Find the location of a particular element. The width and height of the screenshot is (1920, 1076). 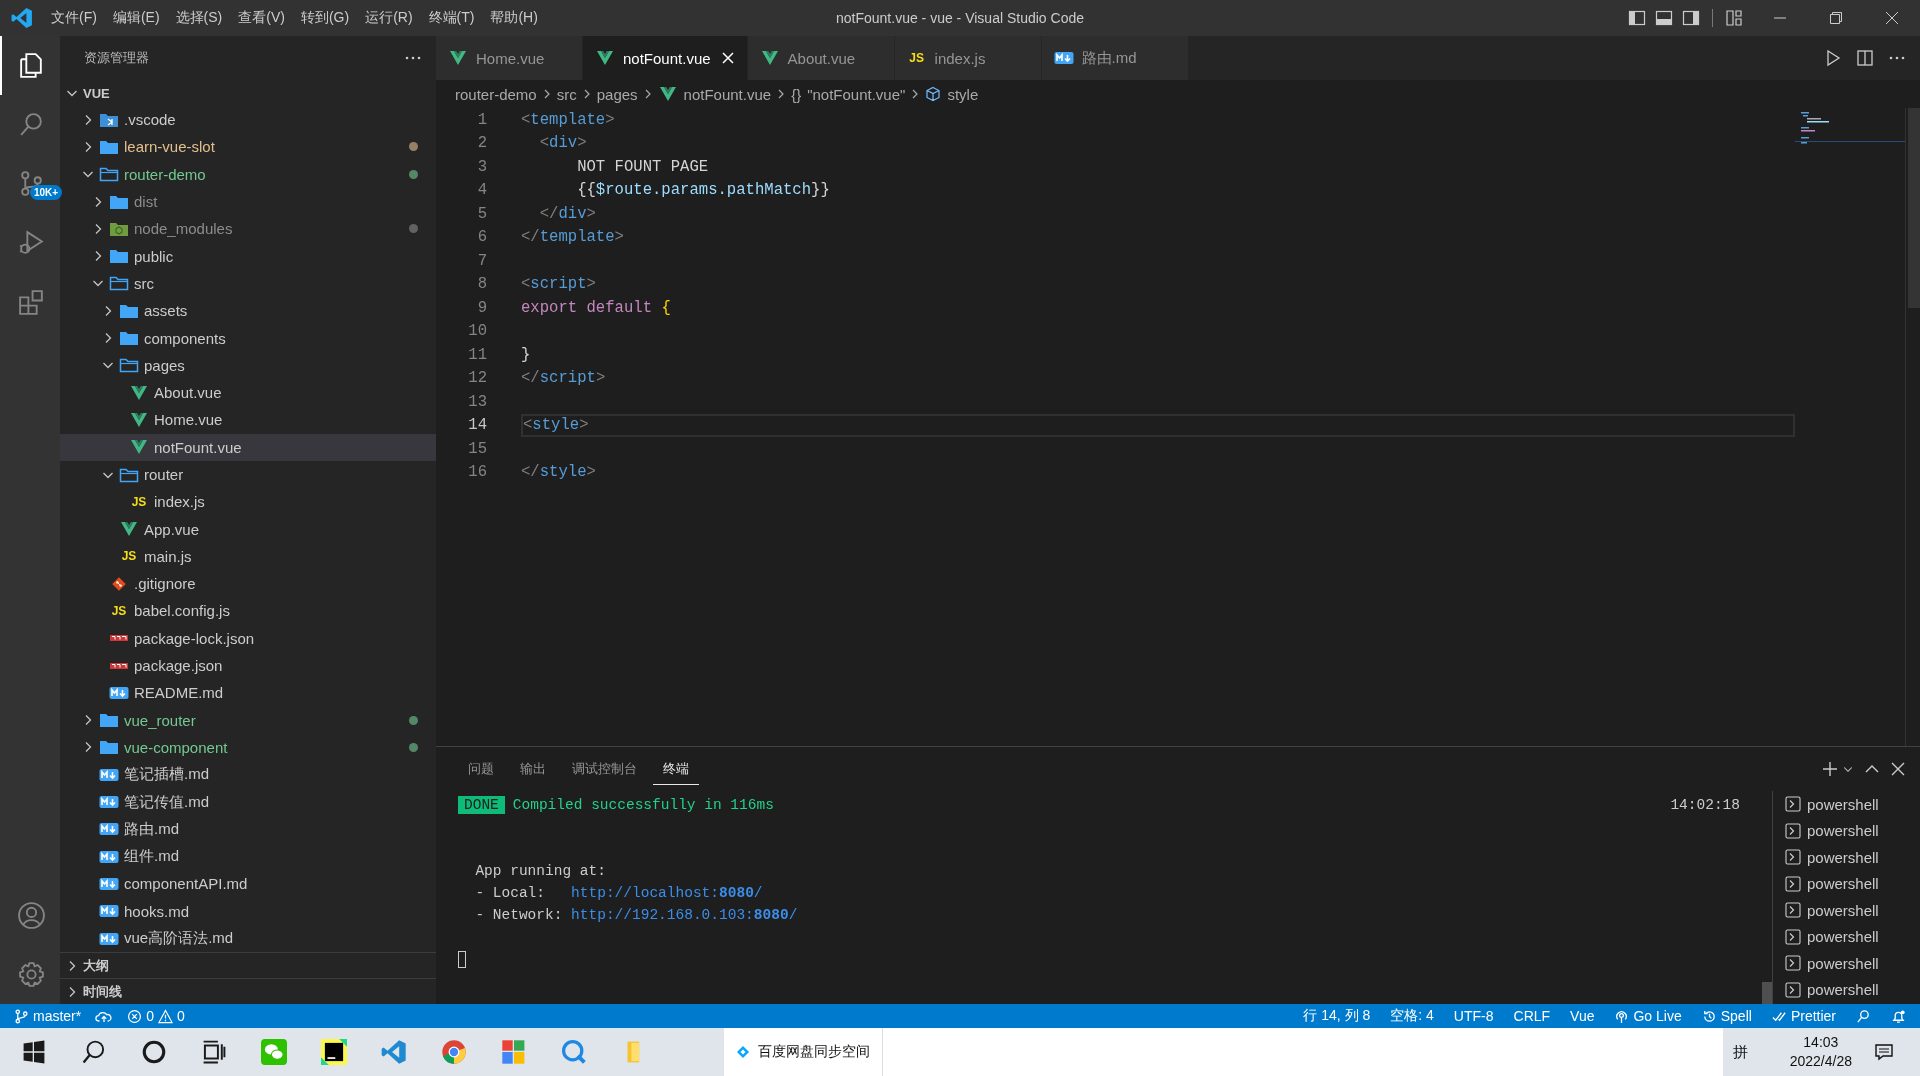

bell-icon is located at coordinates (1898, 1016).